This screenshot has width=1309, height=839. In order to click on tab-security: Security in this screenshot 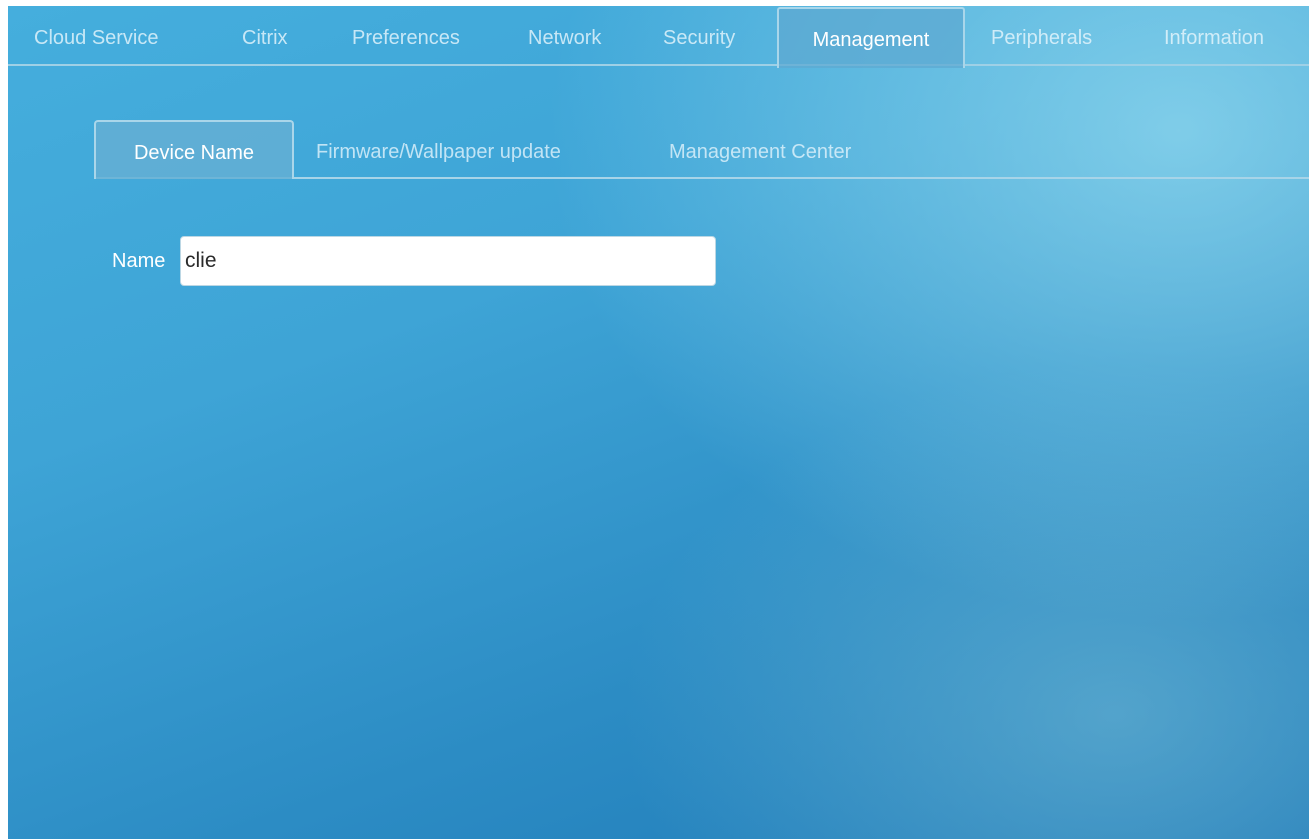, I will do `click(699, 36)`.